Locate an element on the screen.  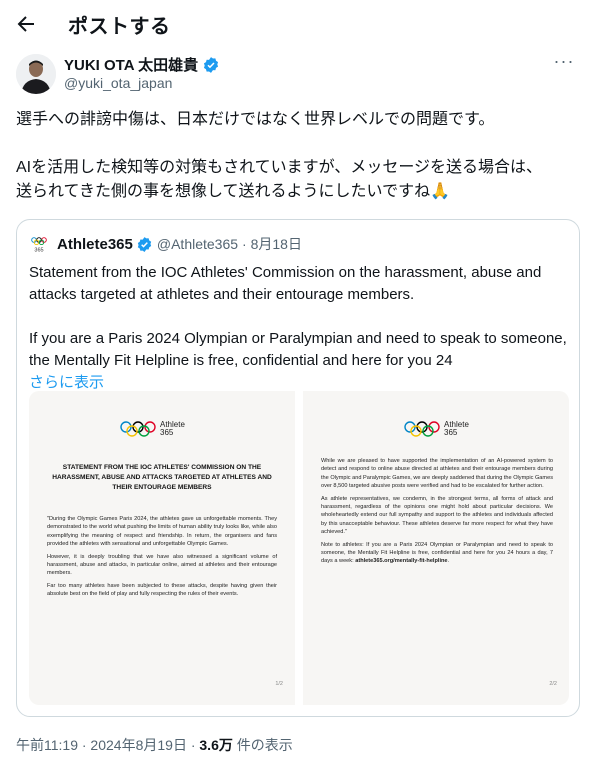
post-author: YUKI OTA 太田雄貴 @yuki_ota_japan ··· is located at coordinates (296, 75).